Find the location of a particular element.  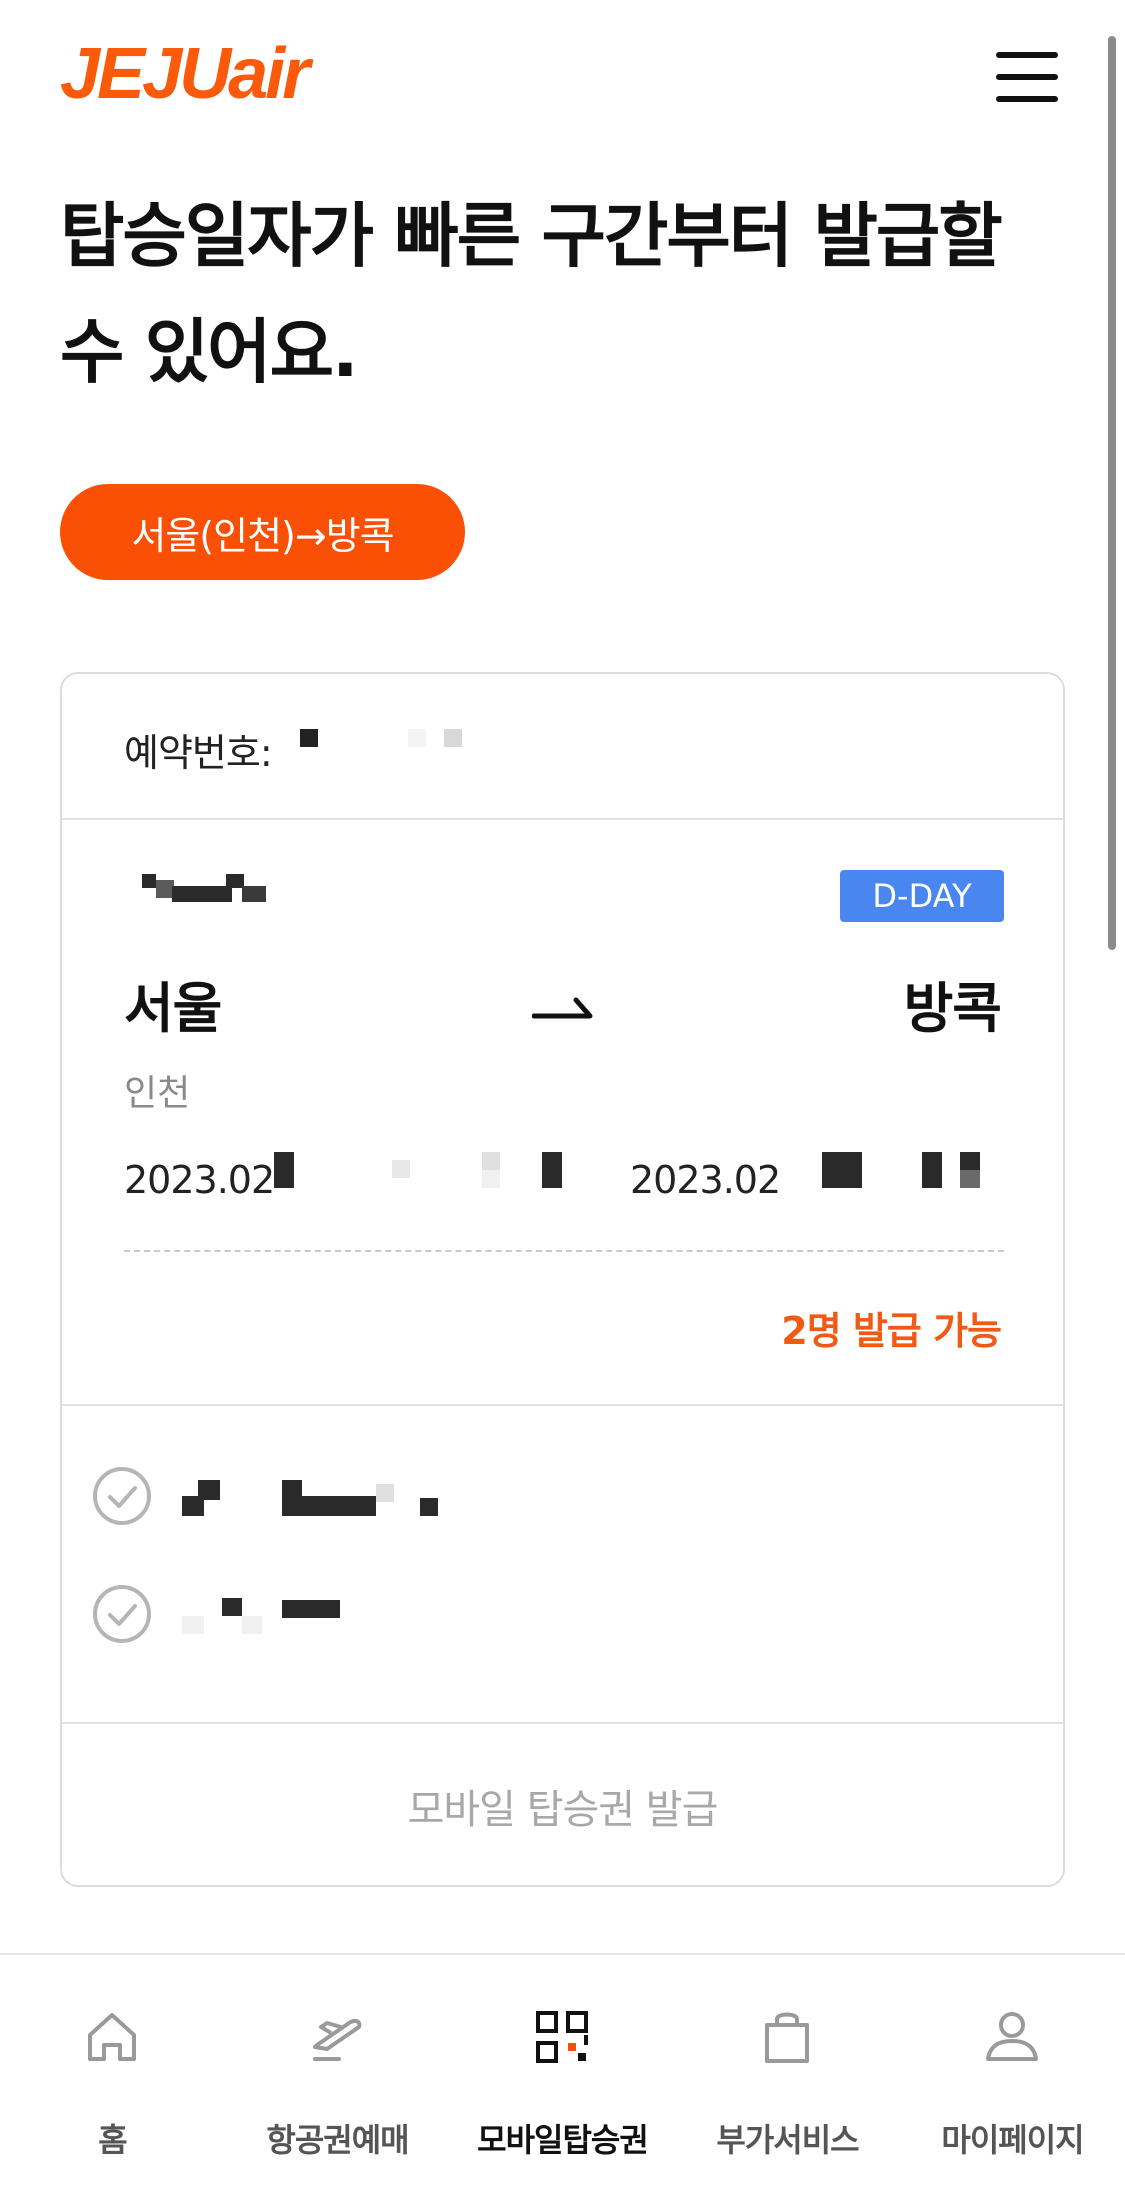

issuable-count: 2명 발급 가능 is located at coordinates (891, 1331).